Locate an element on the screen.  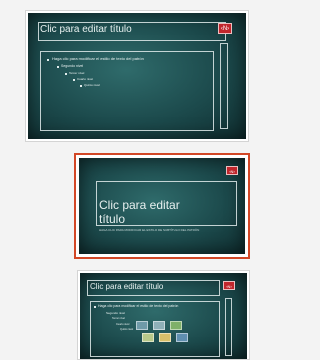
body-placeholder is located at coordinates (127, 91).